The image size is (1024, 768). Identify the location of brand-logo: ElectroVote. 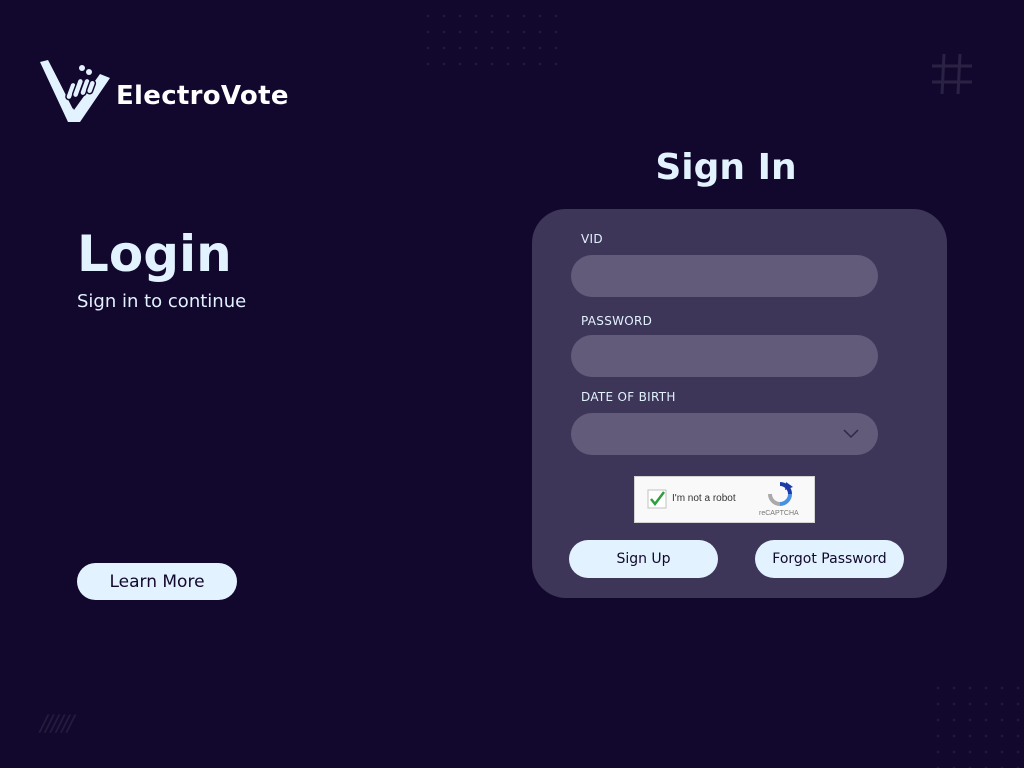
(163, 91).